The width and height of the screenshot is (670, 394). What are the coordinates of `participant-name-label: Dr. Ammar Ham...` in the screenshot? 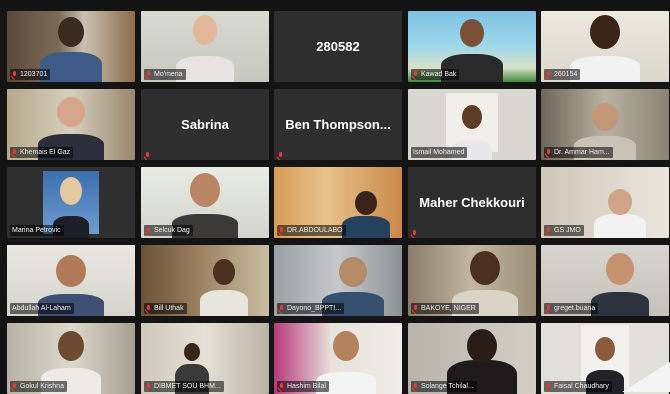 It's located at (578, 152).